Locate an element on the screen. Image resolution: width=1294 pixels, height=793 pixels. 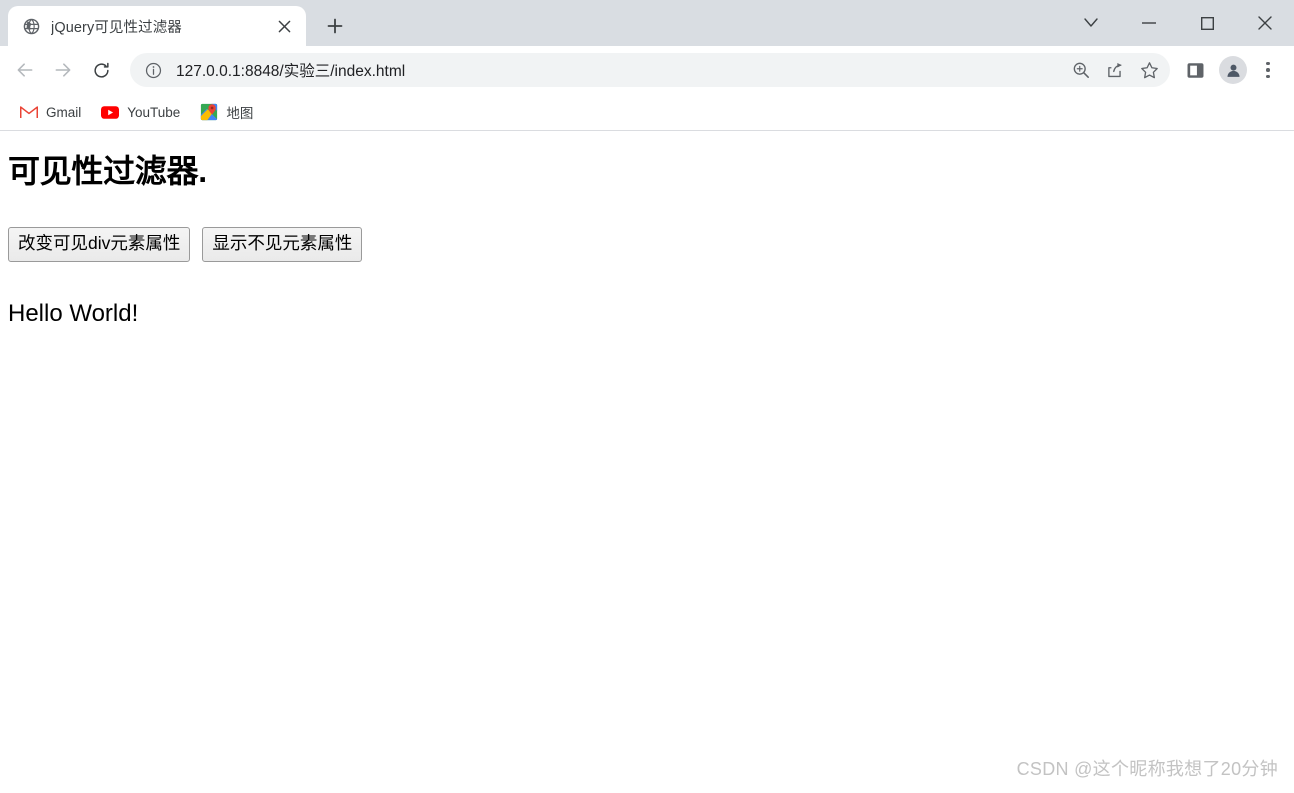
change-visible-div-button: 改变可见div元素属性 is located at coordinates (99, 245).